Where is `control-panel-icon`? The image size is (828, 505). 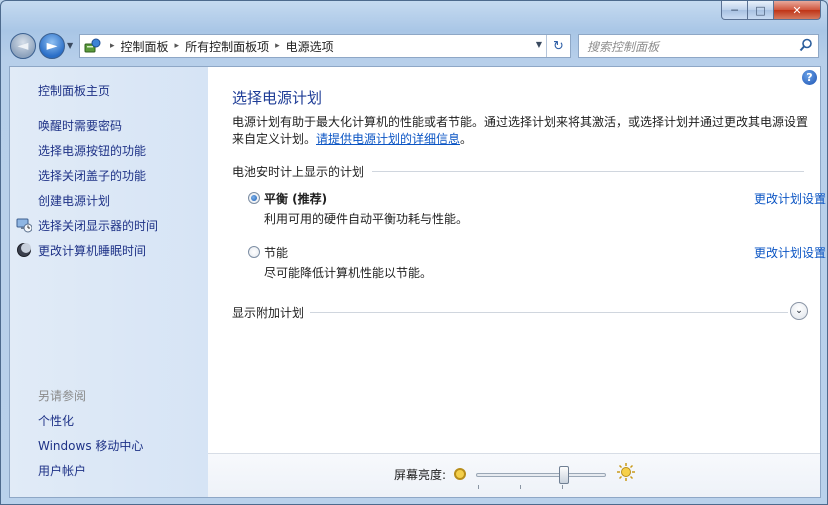 control-panel-icon is located at coordinates (93, 46).